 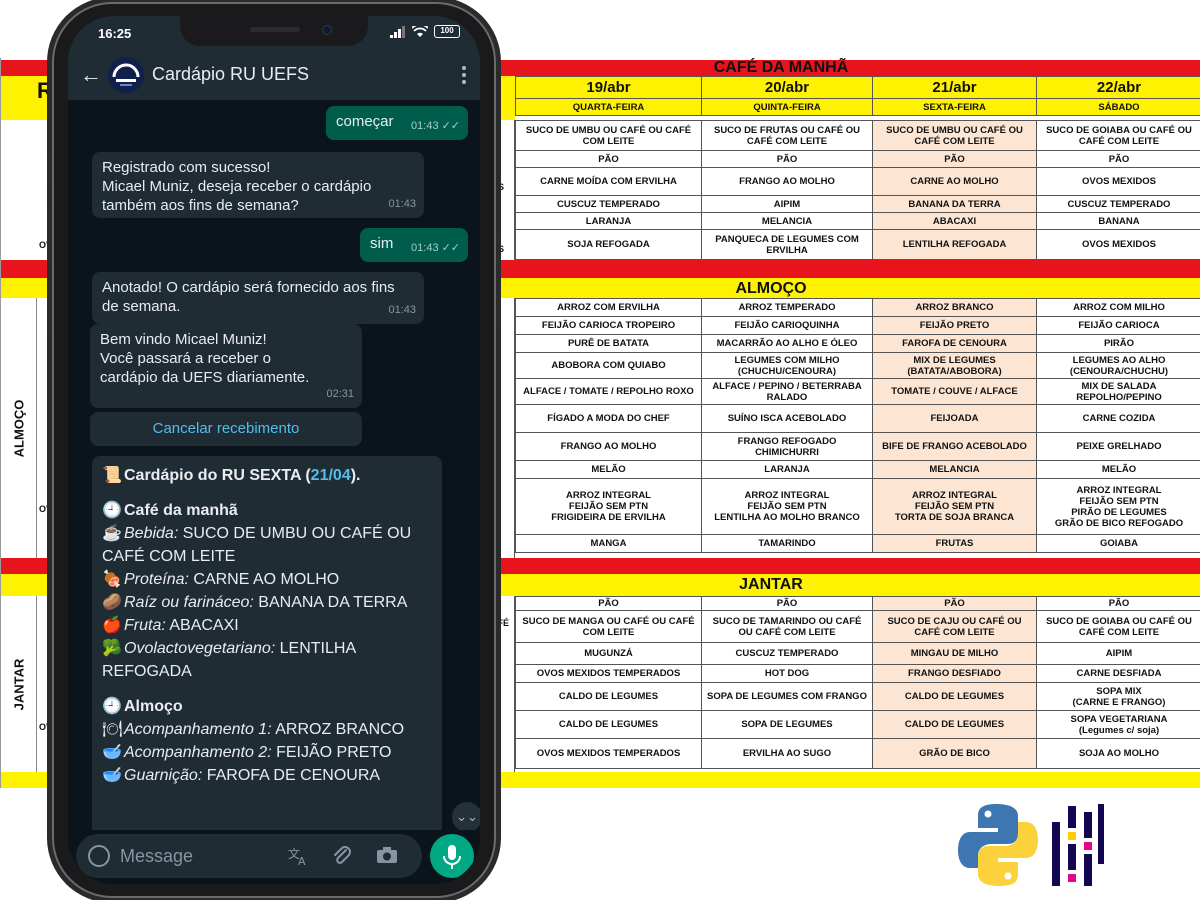 What do you see at coordinates (787, 418) in the screenshot?
I see `menu-cell: SUÍNO ISCA ACEBOLADO` at bounding box center [787, 418].